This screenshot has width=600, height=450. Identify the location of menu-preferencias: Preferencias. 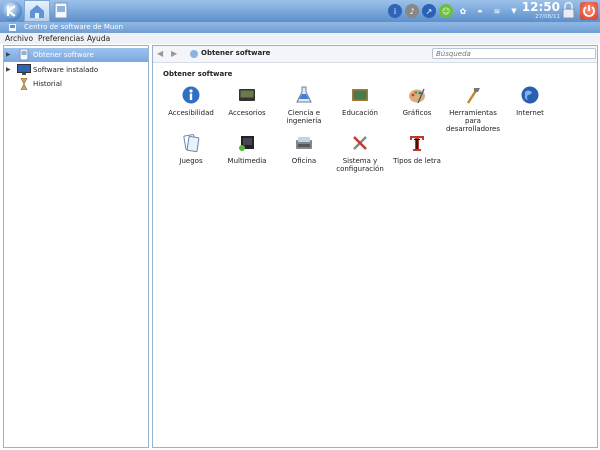
(61, 38).